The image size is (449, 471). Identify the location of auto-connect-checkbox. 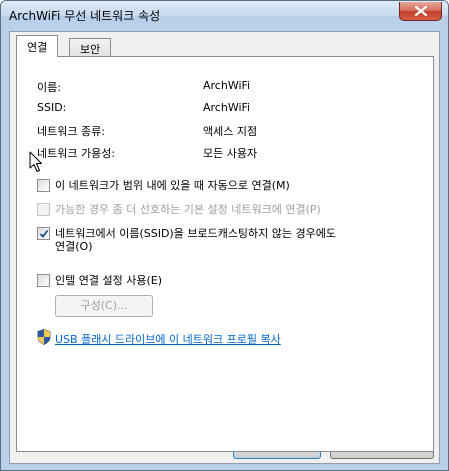
(43, 185).